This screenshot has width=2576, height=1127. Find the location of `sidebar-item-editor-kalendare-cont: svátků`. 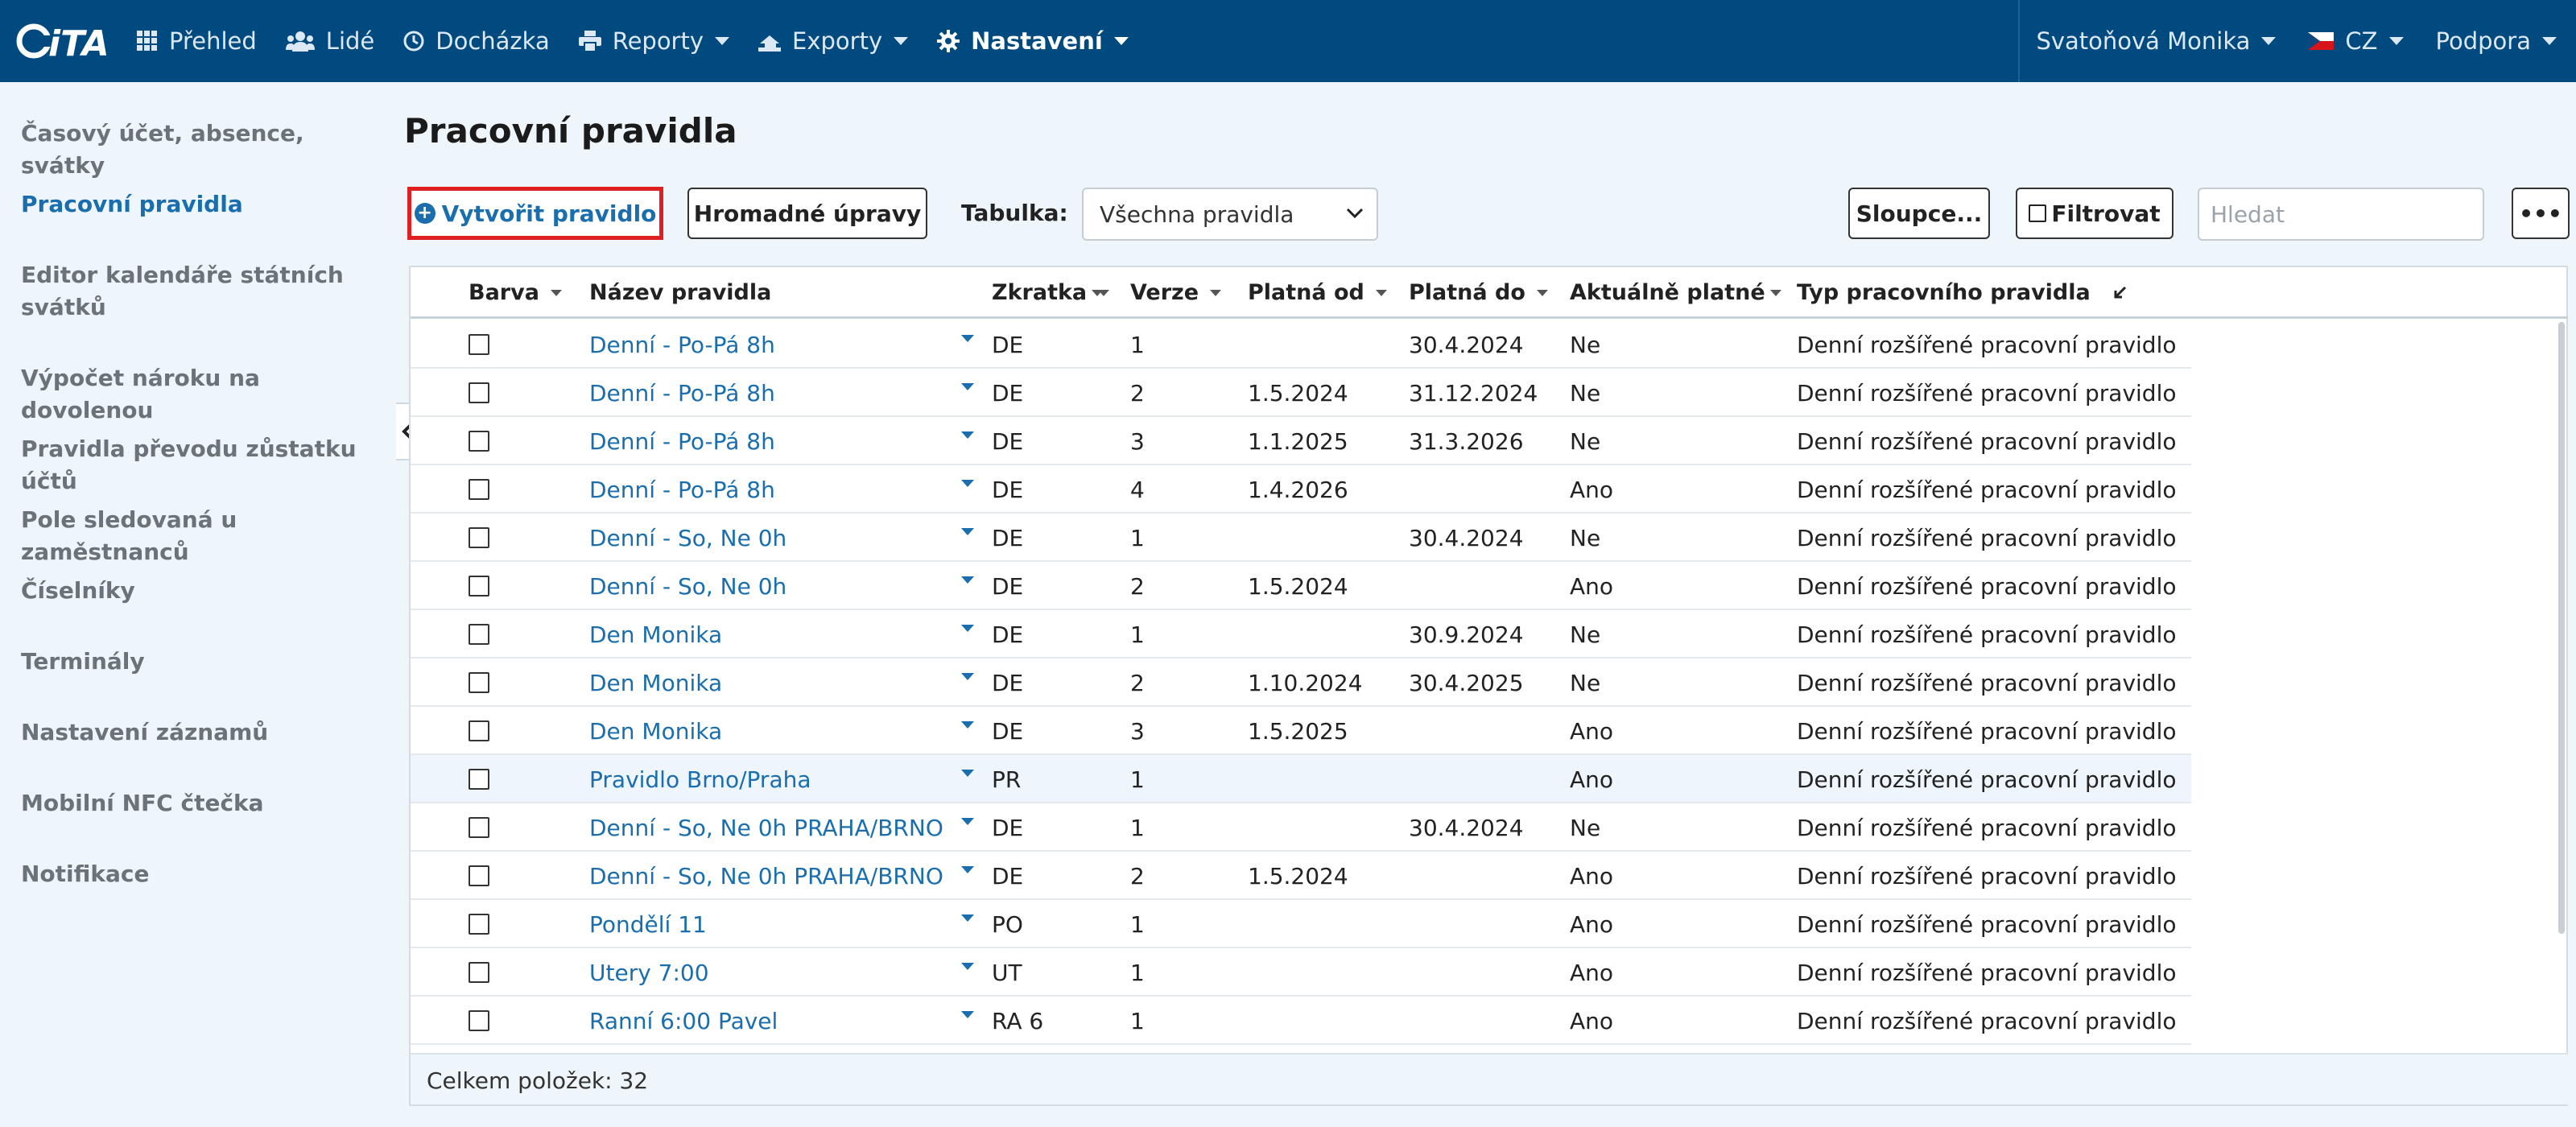

sidebar-item-editor-kalendare-cont: svátků is located at coordinates (202, 307).